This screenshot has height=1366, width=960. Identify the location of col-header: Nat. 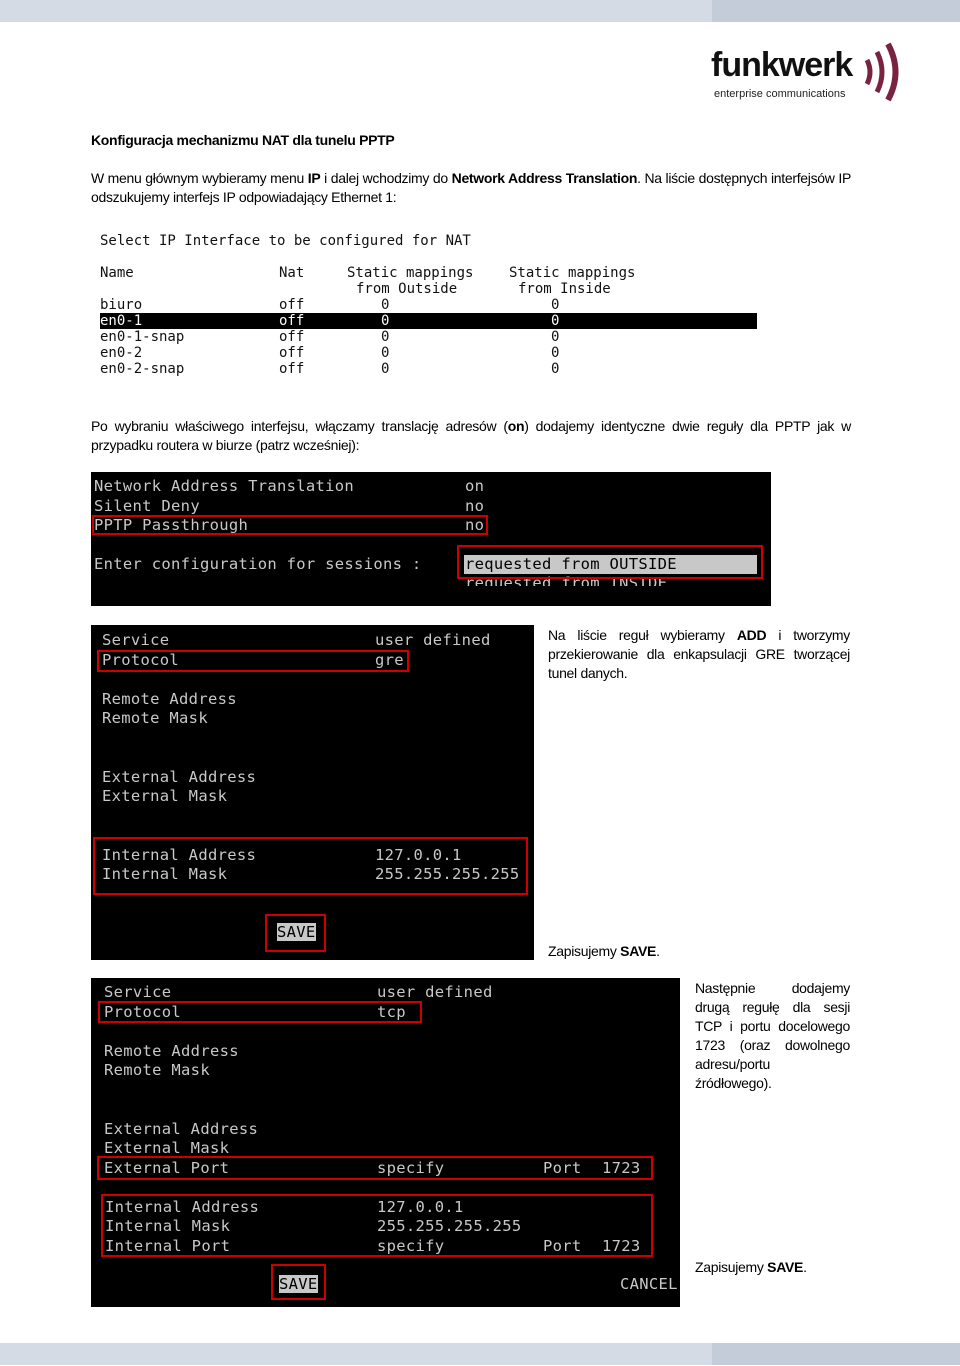
(292, 273).